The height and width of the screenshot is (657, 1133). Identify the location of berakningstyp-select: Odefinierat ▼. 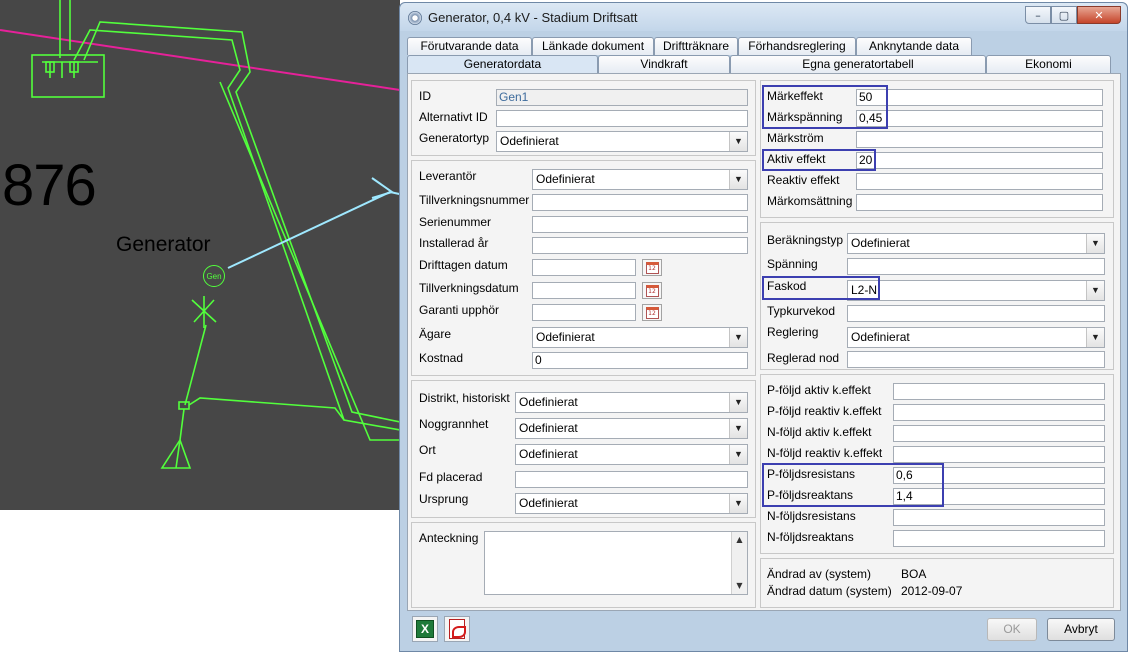
(976, 243).